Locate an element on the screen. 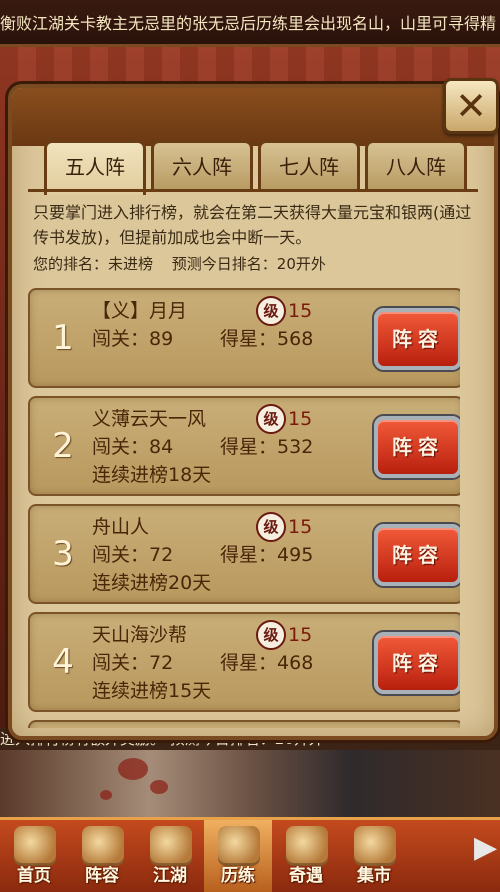 This screenshot has height=892, width=500. background-artwork is located at coordinates (250, 783).